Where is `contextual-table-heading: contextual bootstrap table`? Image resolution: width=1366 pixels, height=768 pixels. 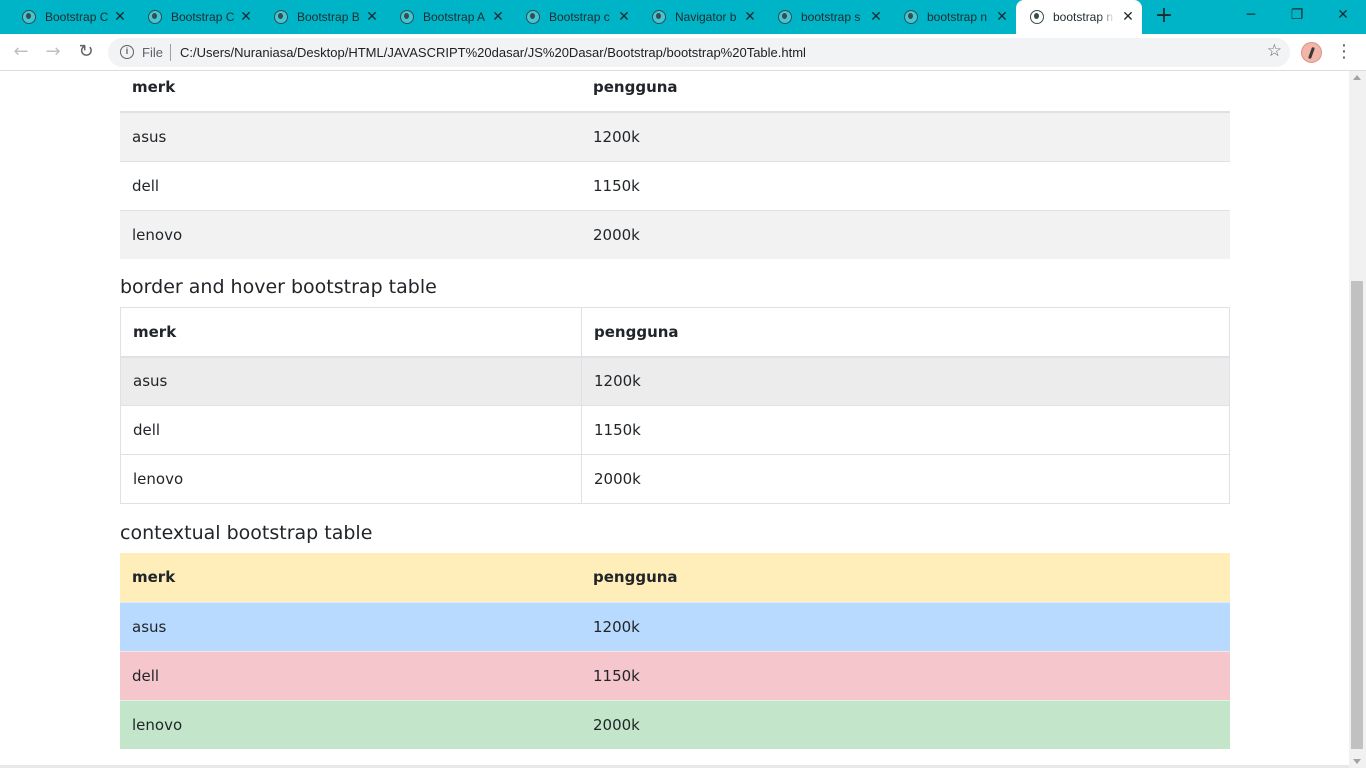
contextual-table-heading: contextual bootstrap table is located at coordinates (246, 533).